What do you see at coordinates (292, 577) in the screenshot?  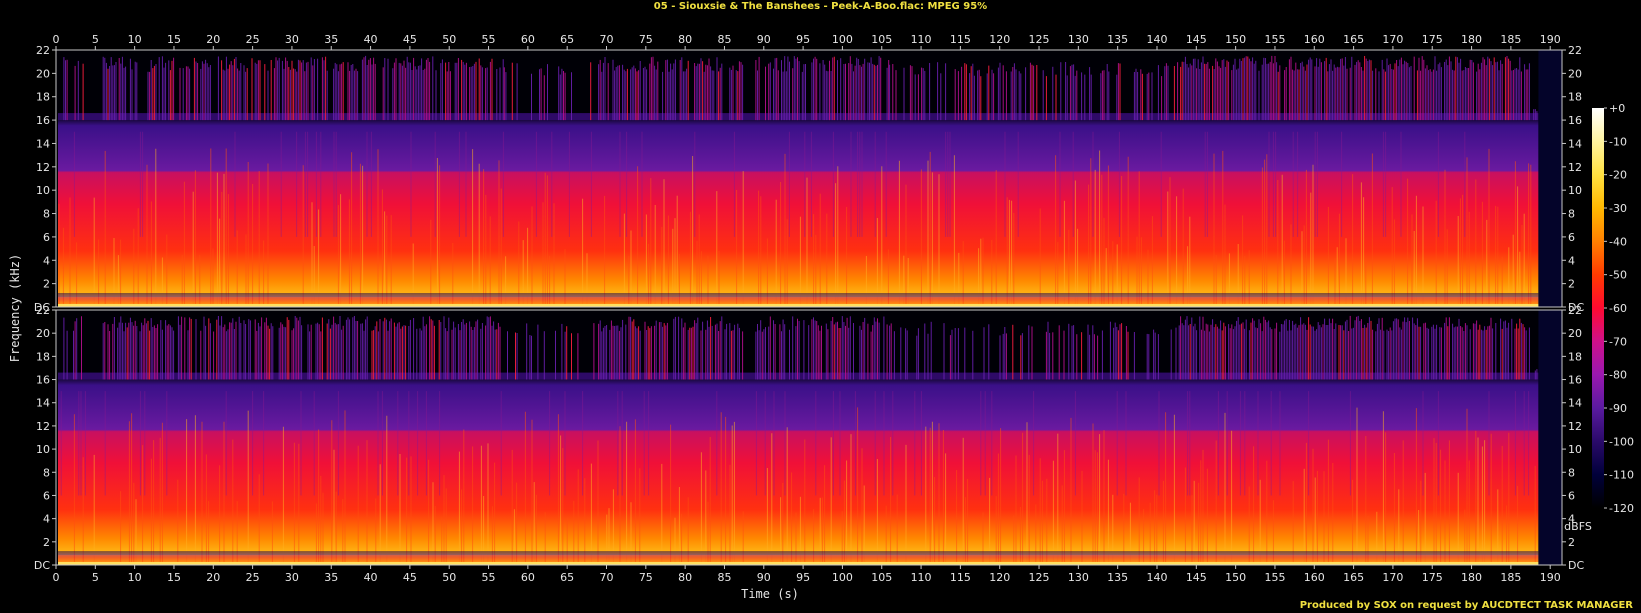 I see `x-tick-label: 30` at bounding box center [292, 577].